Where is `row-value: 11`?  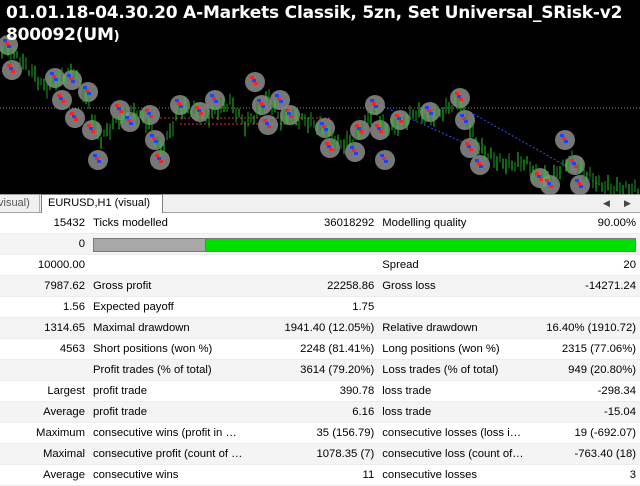 row-value: 11 is located at coordinates (368, 475).